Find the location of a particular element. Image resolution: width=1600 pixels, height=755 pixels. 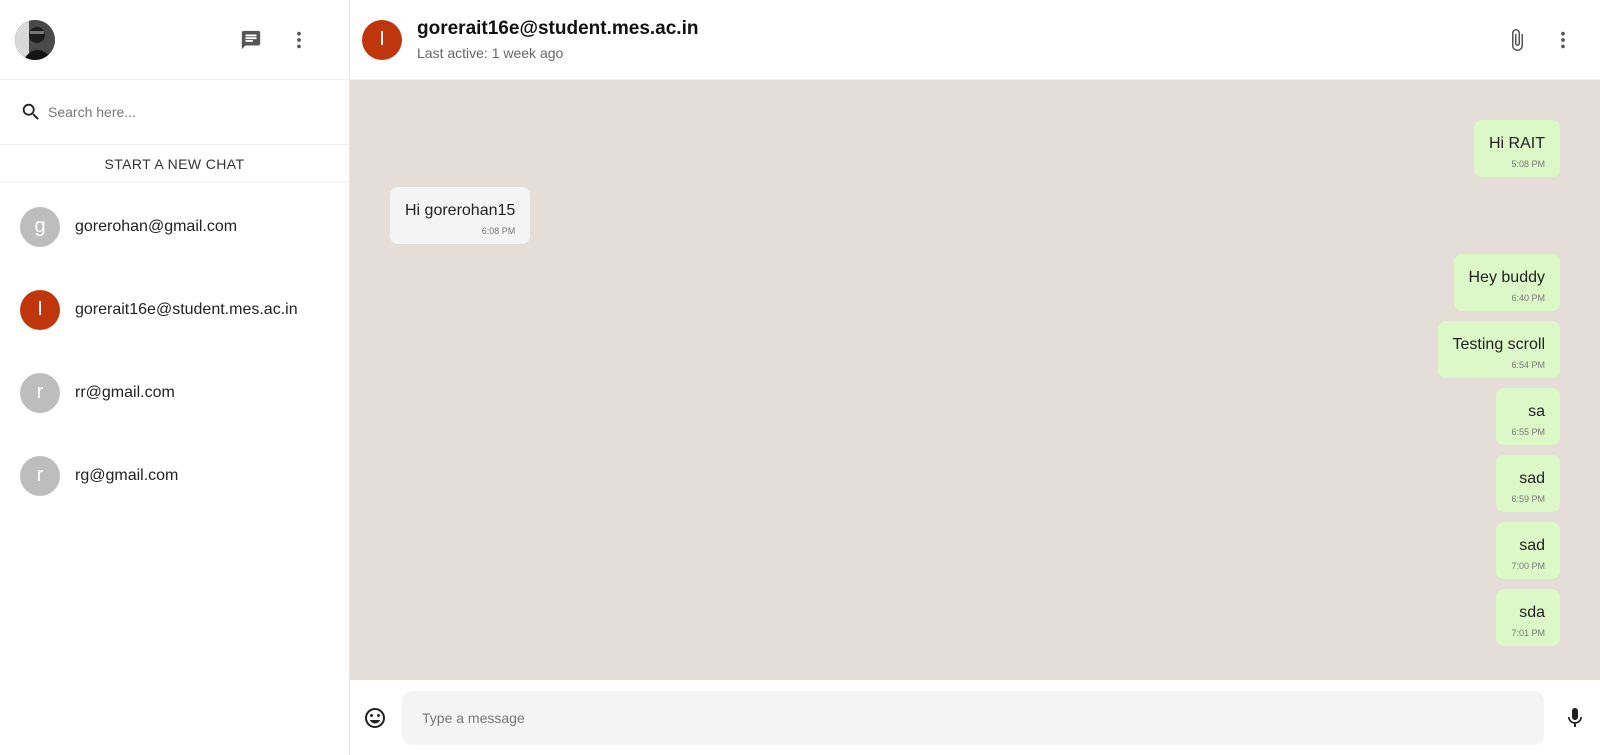

search-bar is located at coordinates (174, 112).